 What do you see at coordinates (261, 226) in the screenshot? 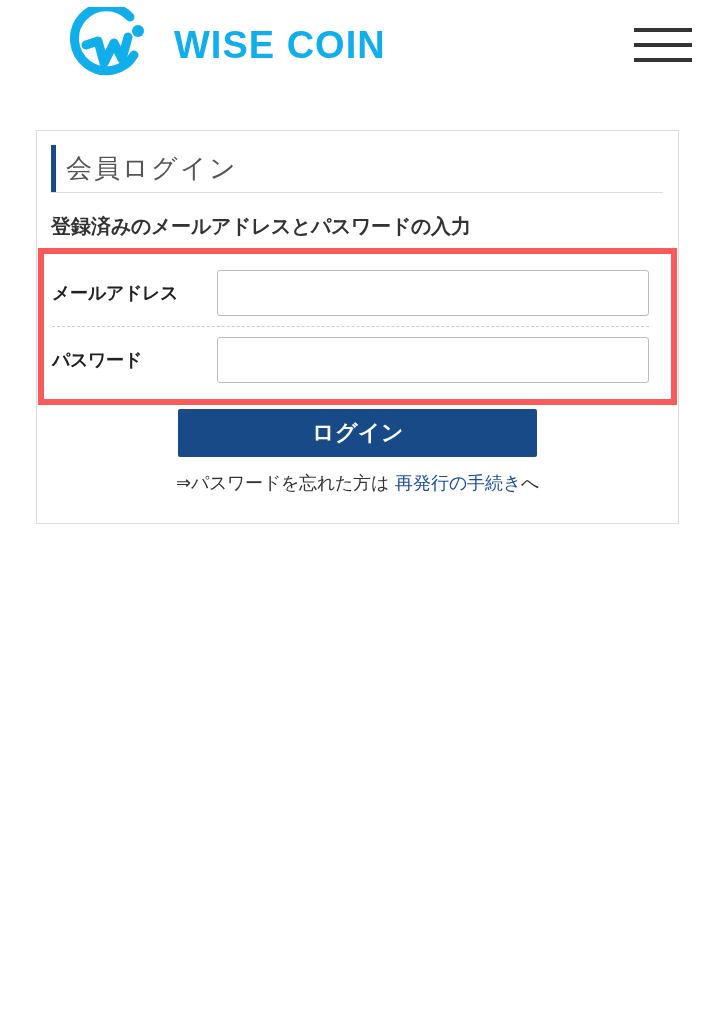
I see `instruction-text: 登録済みのメールアドレスとパスワードの入力` at bounding box center [261, 226].